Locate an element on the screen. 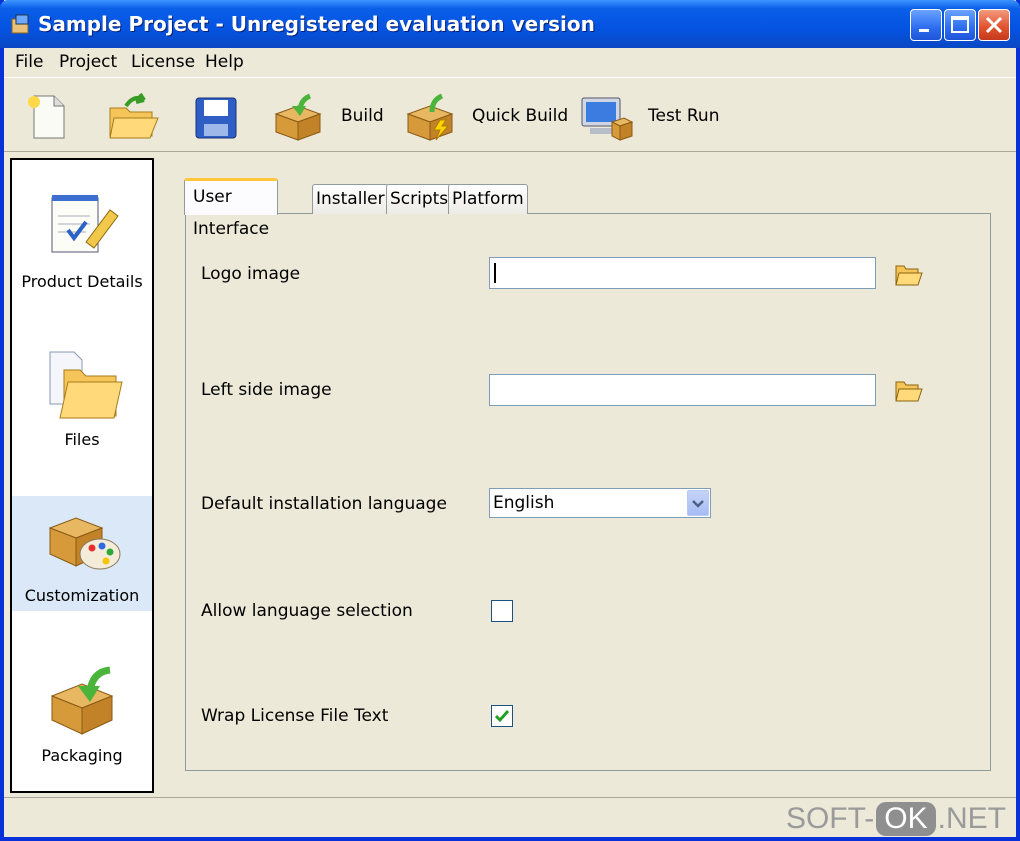 The width and height of the screenshot is (1020, 841). quick-build-button-icon-wrap is located at coordinates (430, 117).